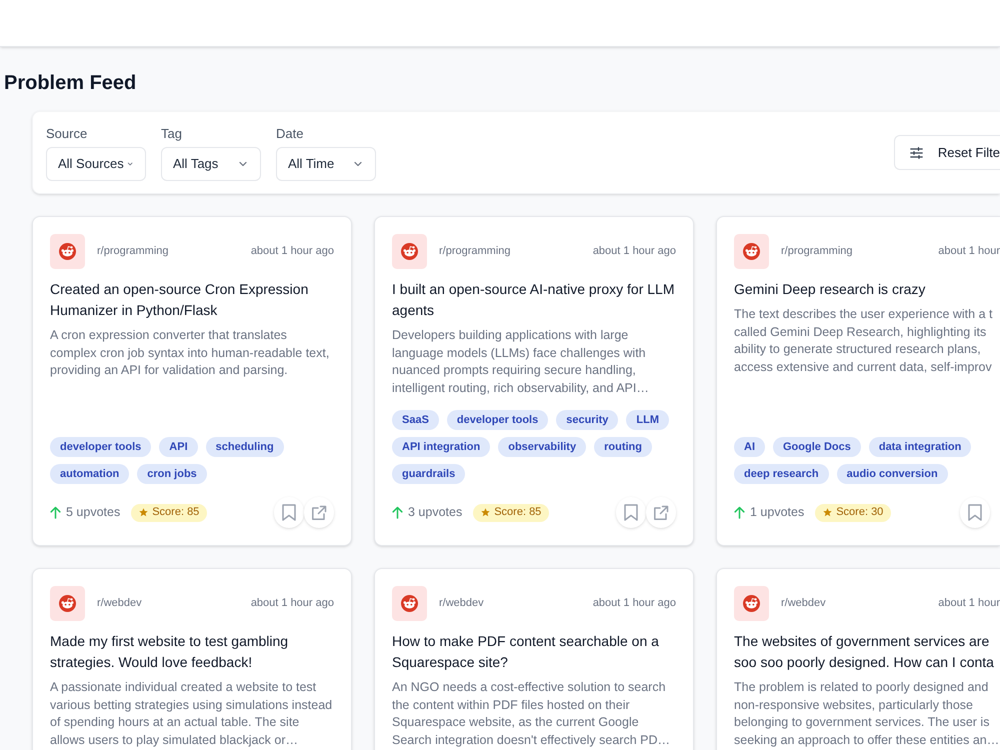 Image resolution: width=1000 pixels, height=750 pixels. Describe the element at coordinates (864, 652) in the screenshot. I see `post-title: The websites of government services are soo soo poorly designed. How can I conta` at that location.